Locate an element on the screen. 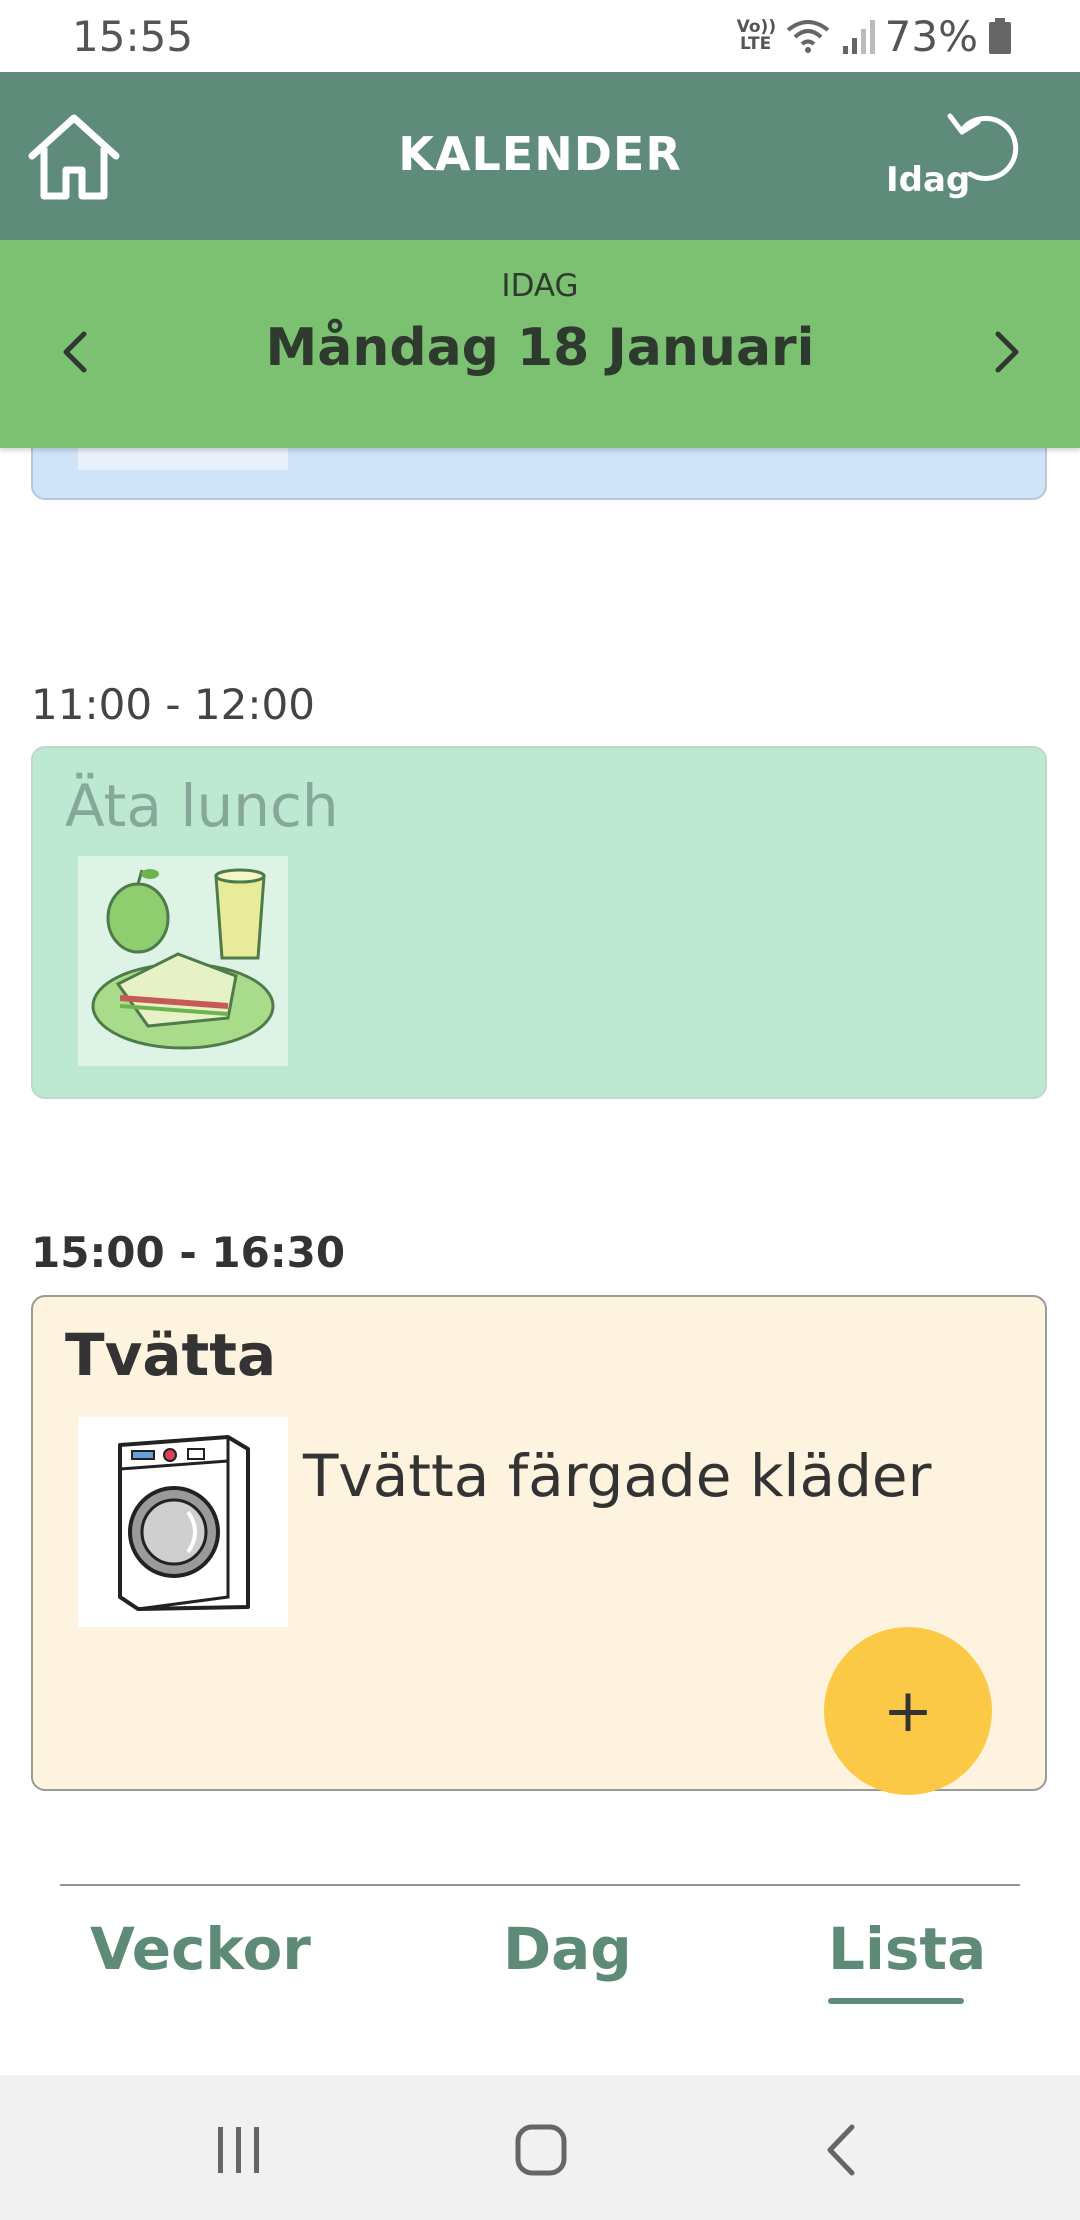  today-button: Idag is located at coordinates (960, 163).